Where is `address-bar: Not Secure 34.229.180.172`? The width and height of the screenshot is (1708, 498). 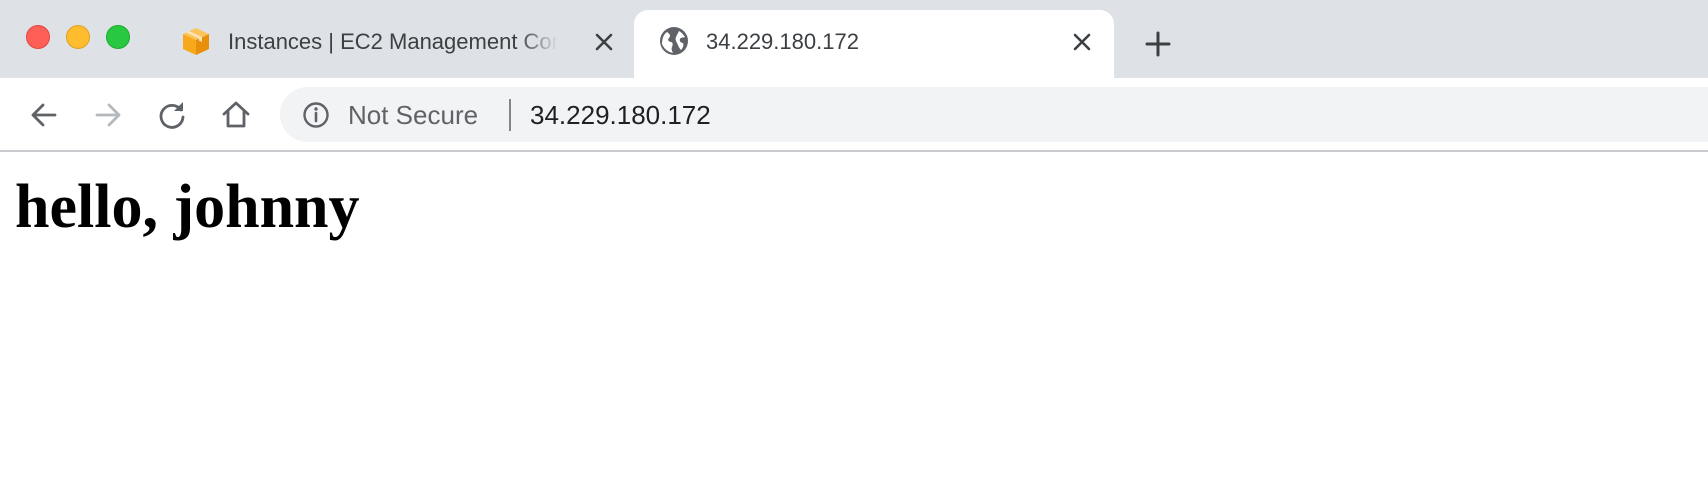 address-bar: Not Secure 34.229.180.172 is located at coordinates (994, 114).